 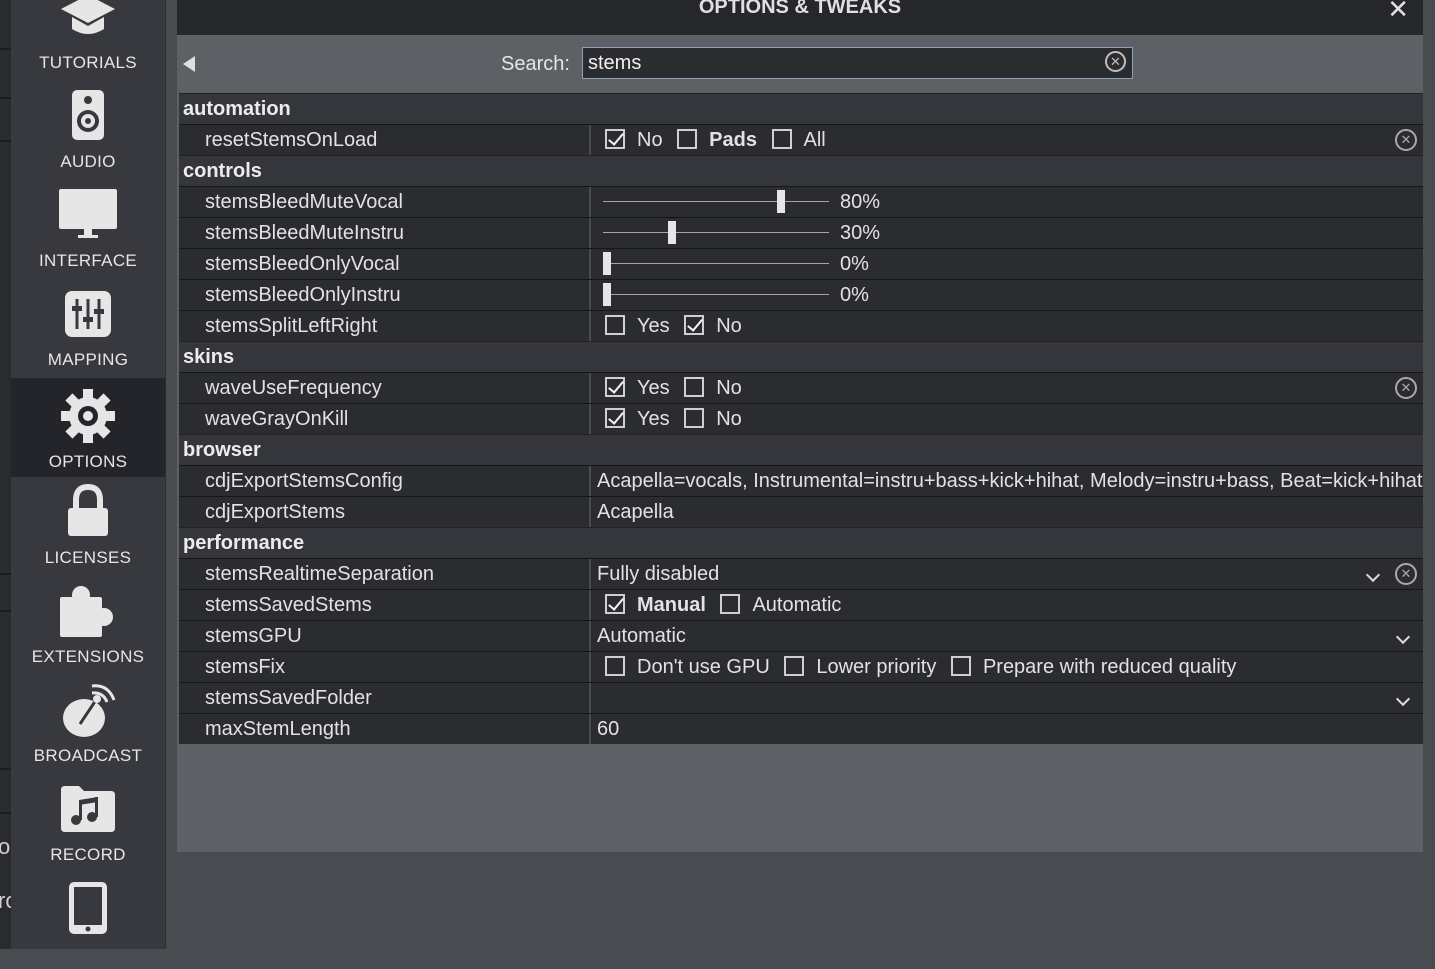 I want to click on setting-value: Acapella, so click(x=635, y=512).